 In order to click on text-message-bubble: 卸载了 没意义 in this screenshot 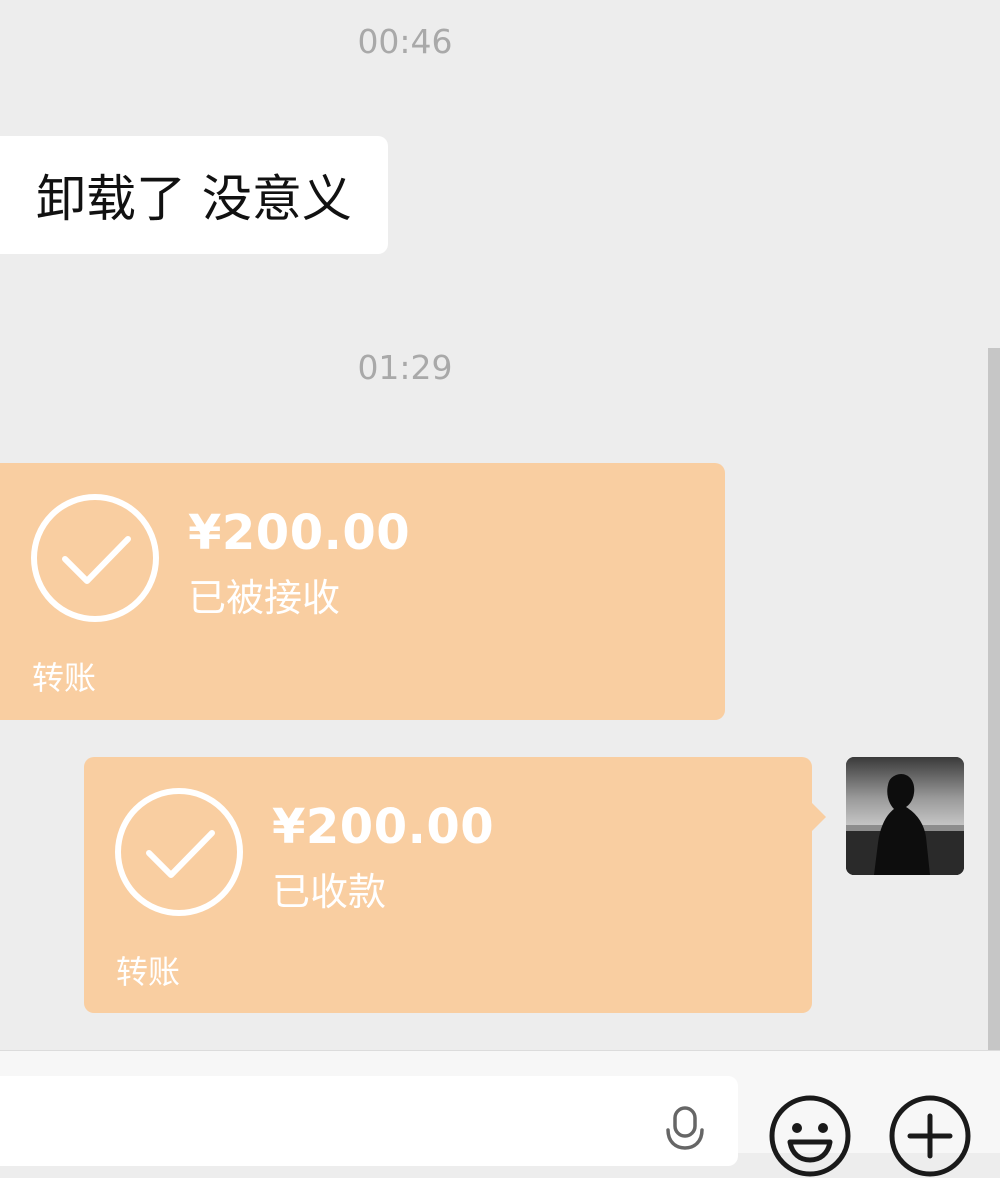, I will do `click(194, 195)`.